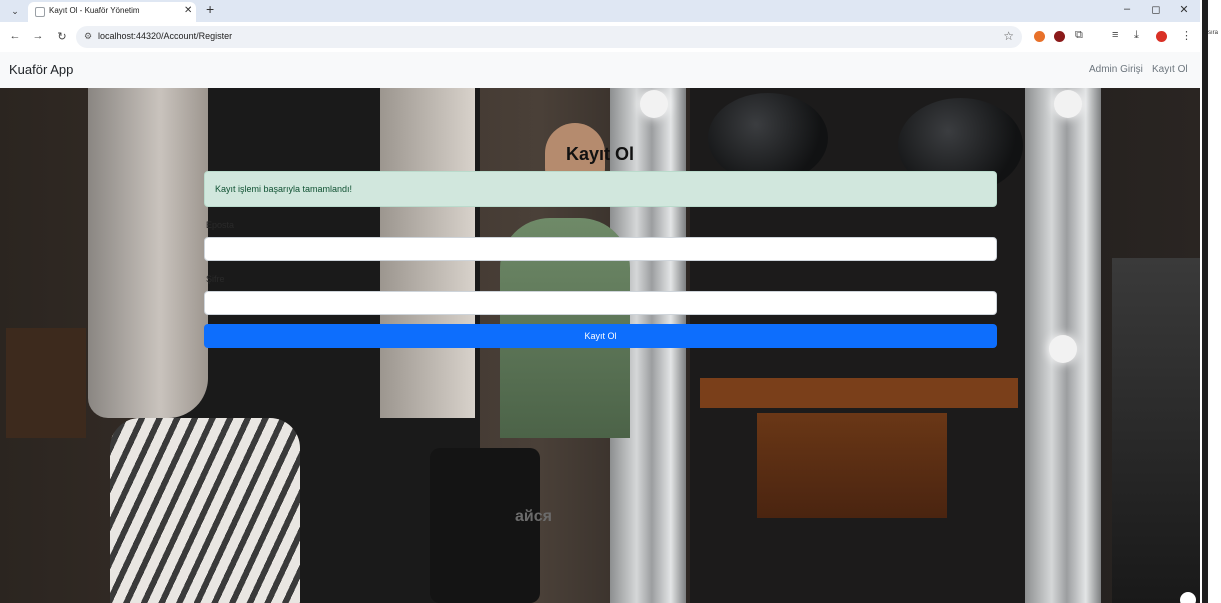  Describe the element at coordinates (40, 12) in the screenshot. I see `page-favicon-icon` at that location.